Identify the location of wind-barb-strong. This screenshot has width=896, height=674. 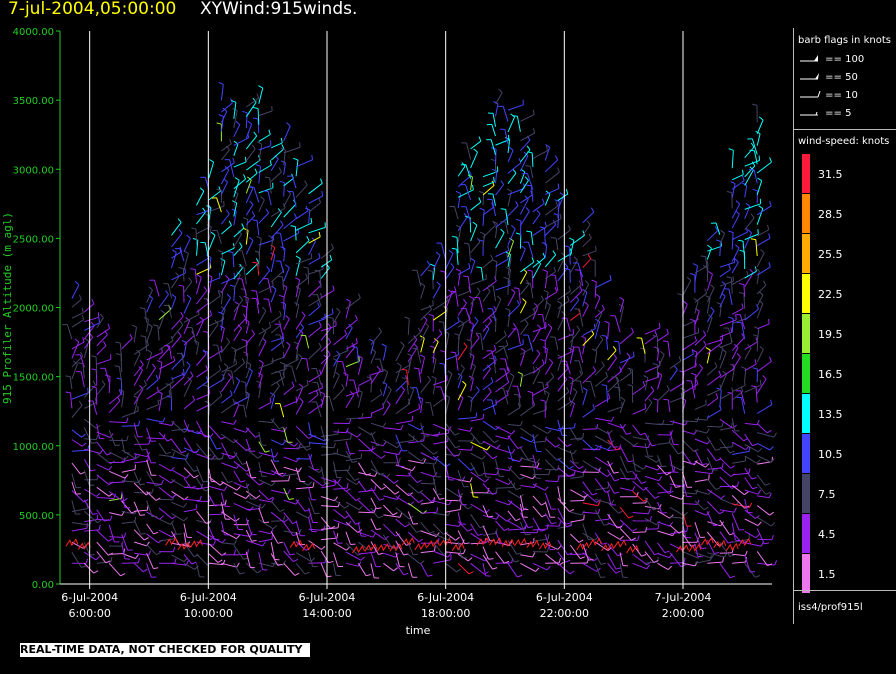
(583, 546).